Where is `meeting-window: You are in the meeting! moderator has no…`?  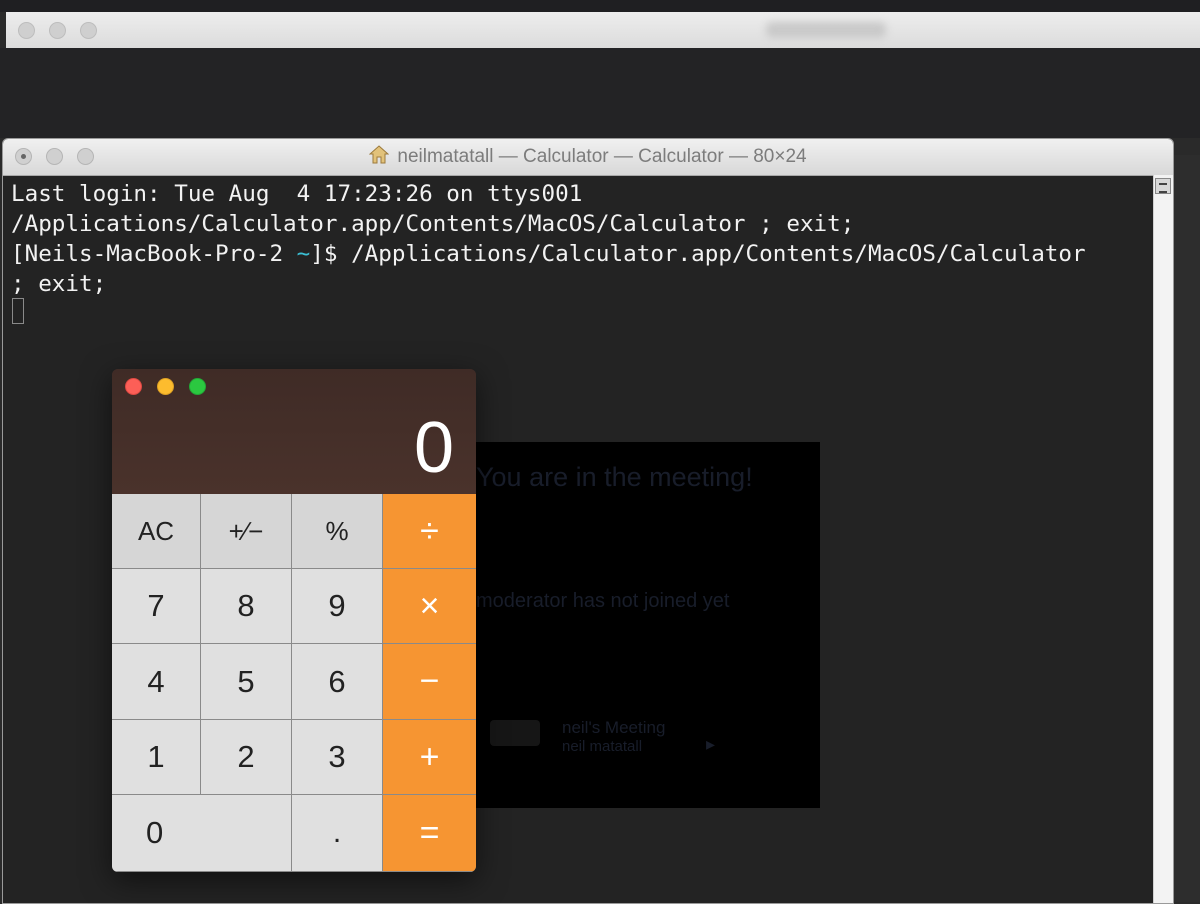
meeting-window: You are in the meeting! moderator has no… is located at coordinates (648, 625).